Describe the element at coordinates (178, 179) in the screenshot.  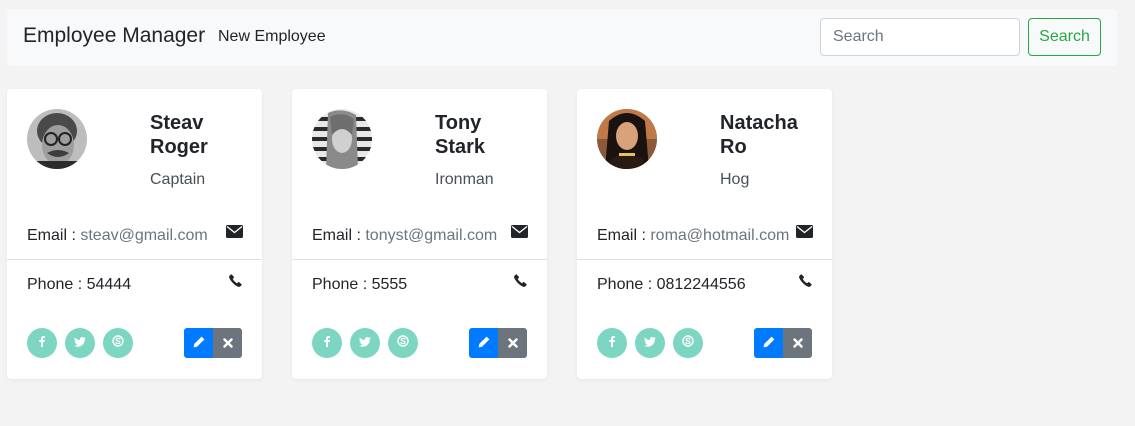
I see `employee-title: Captain` at that location.